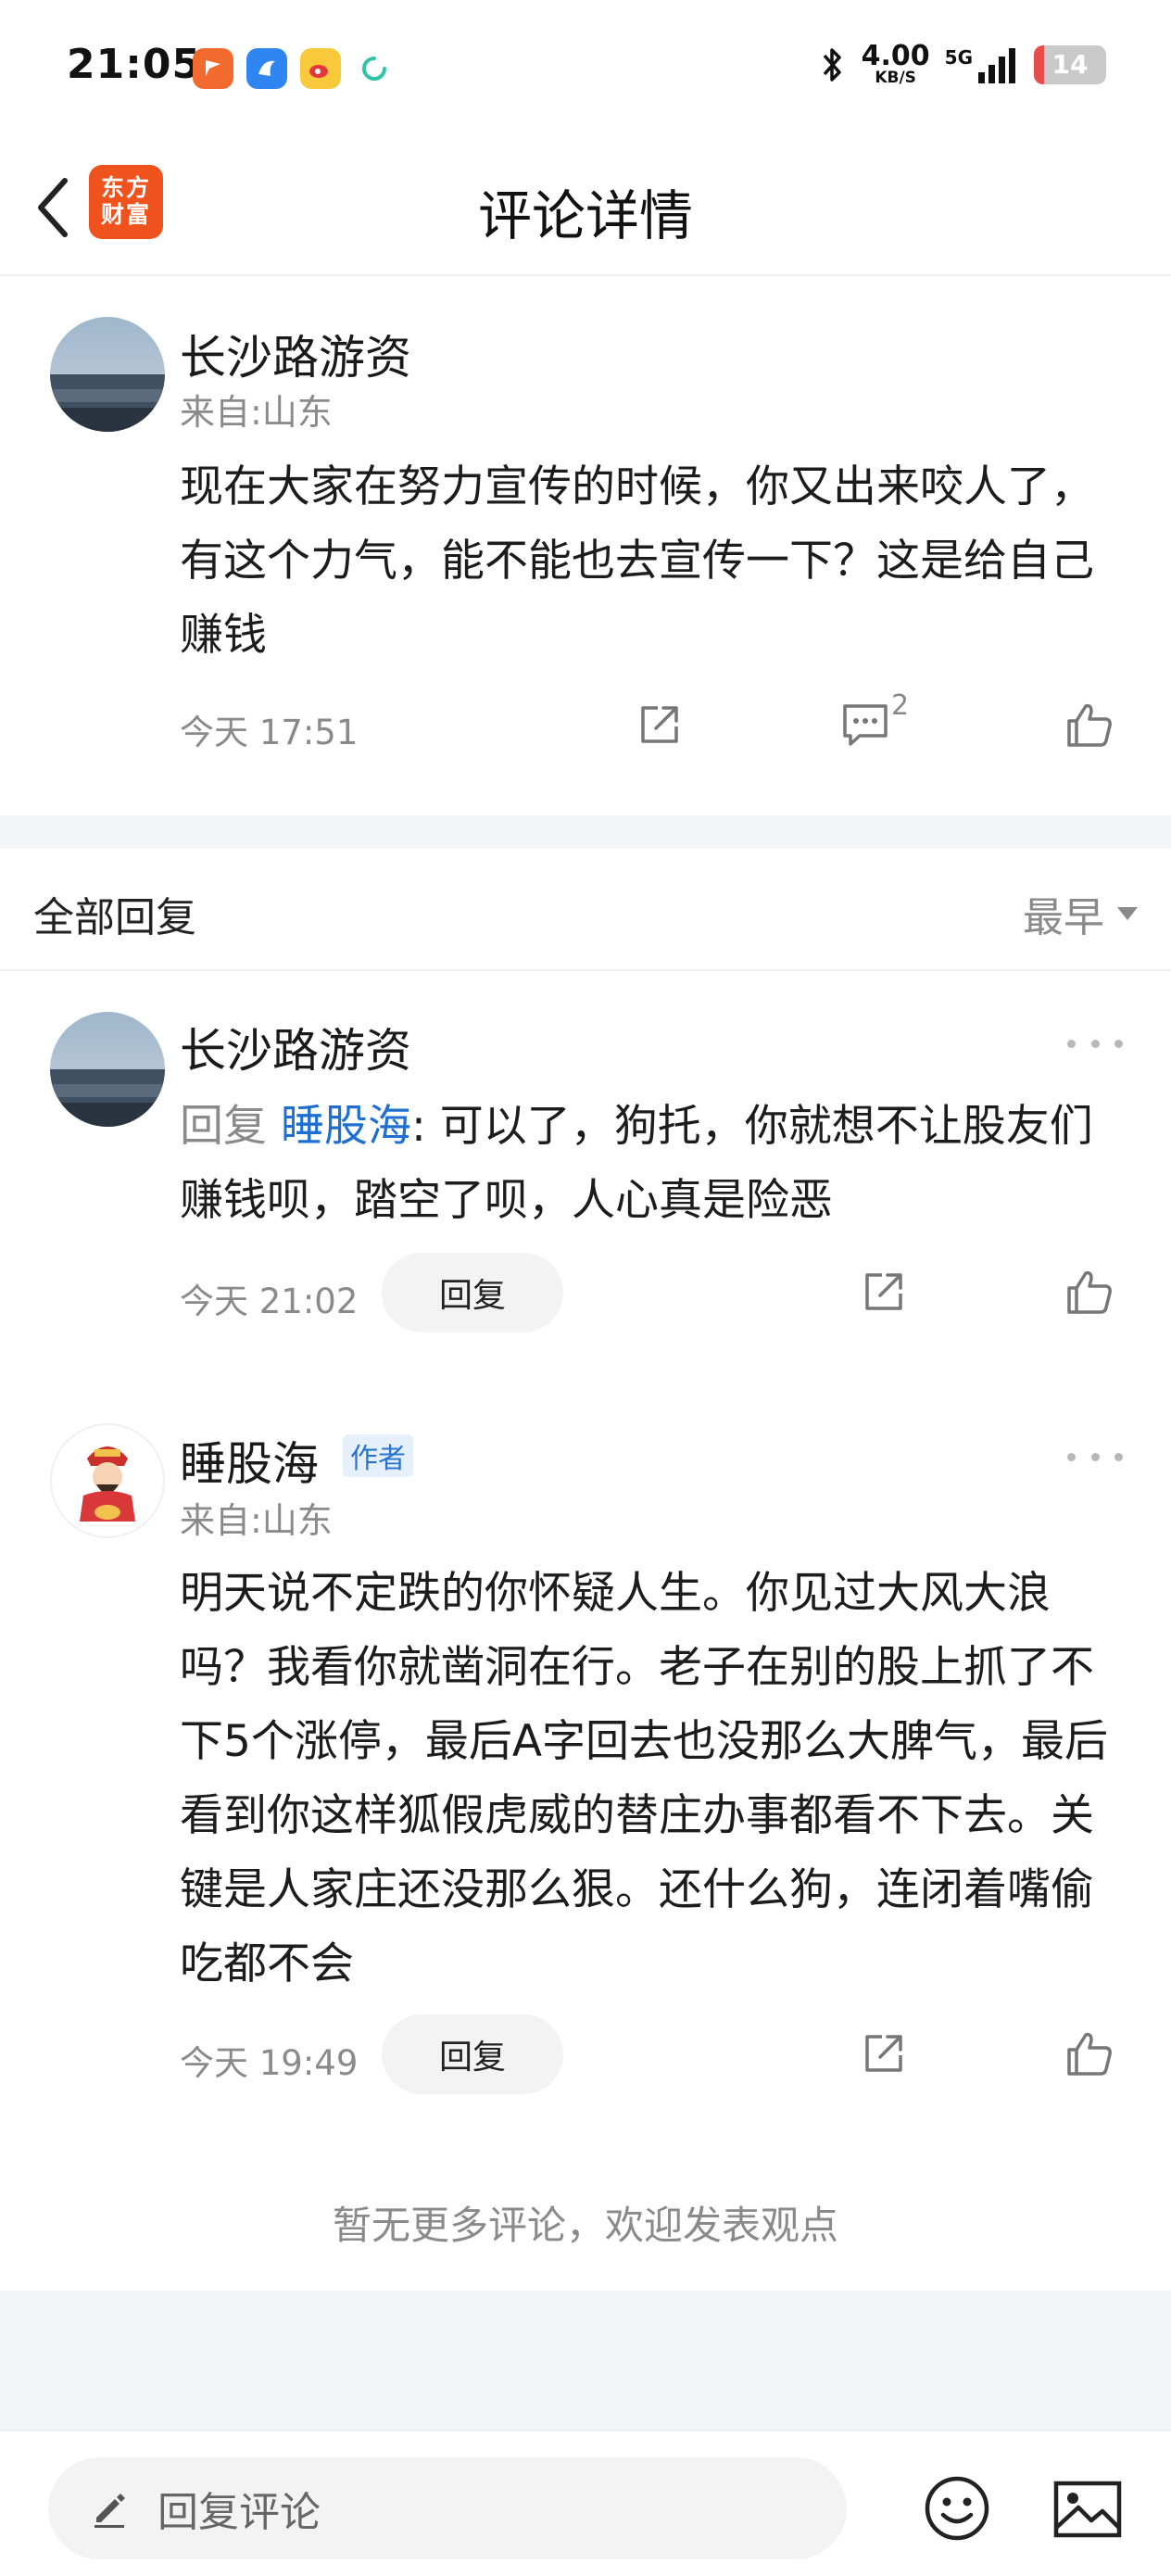 The width and height of the screenshot is (1171, 2576). What do you see at coordinates (269, 1302) in the screenshot?
I see `reply-time: 今天 21:02` at bounding box center [269, 1302].